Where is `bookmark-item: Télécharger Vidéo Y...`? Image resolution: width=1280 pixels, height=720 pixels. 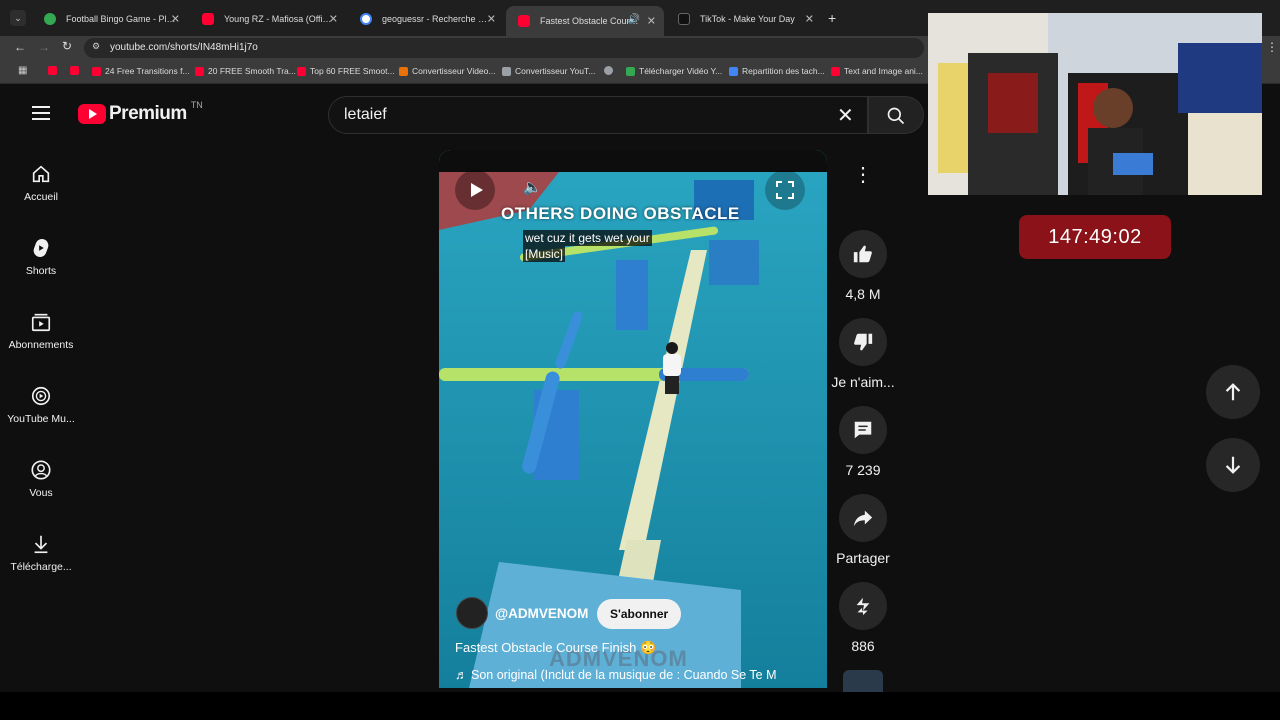 bookmark-item: Télécharger Vidéo Y... is located at coordinates (674, 71).